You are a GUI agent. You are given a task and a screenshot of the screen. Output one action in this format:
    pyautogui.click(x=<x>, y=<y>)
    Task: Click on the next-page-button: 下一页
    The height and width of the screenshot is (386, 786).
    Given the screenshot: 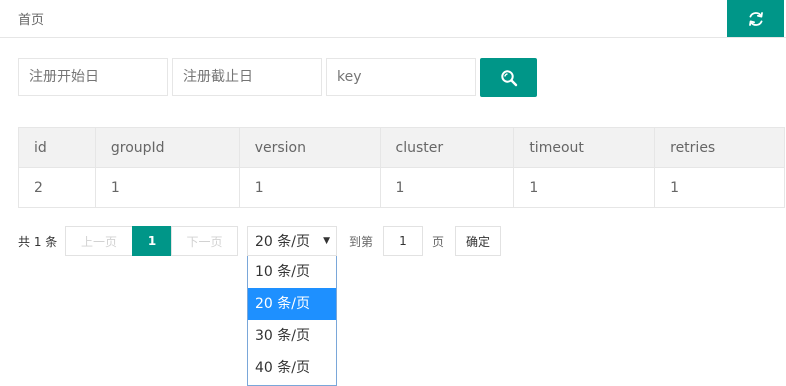 What is the action you would take?
    pyautogui.click(x=204, y=241)
    